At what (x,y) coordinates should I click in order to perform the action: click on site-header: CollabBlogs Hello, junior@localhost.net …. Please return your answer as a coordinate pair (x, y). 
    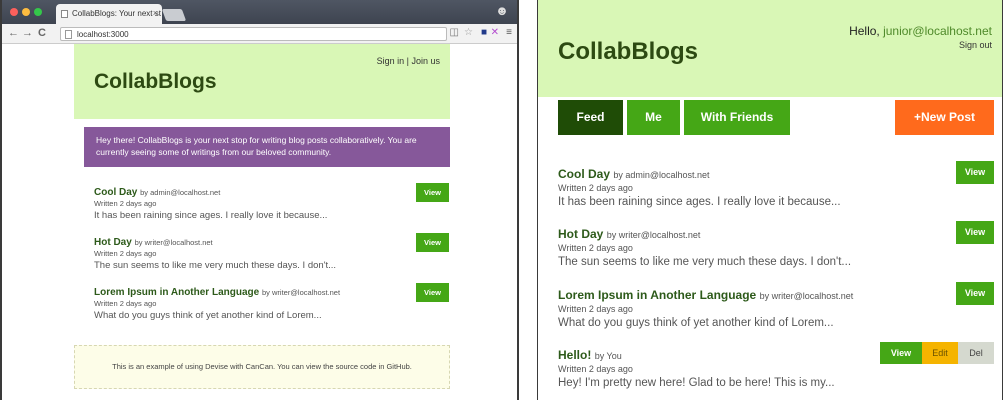
    Looking at the image, I should click on (770, 48).